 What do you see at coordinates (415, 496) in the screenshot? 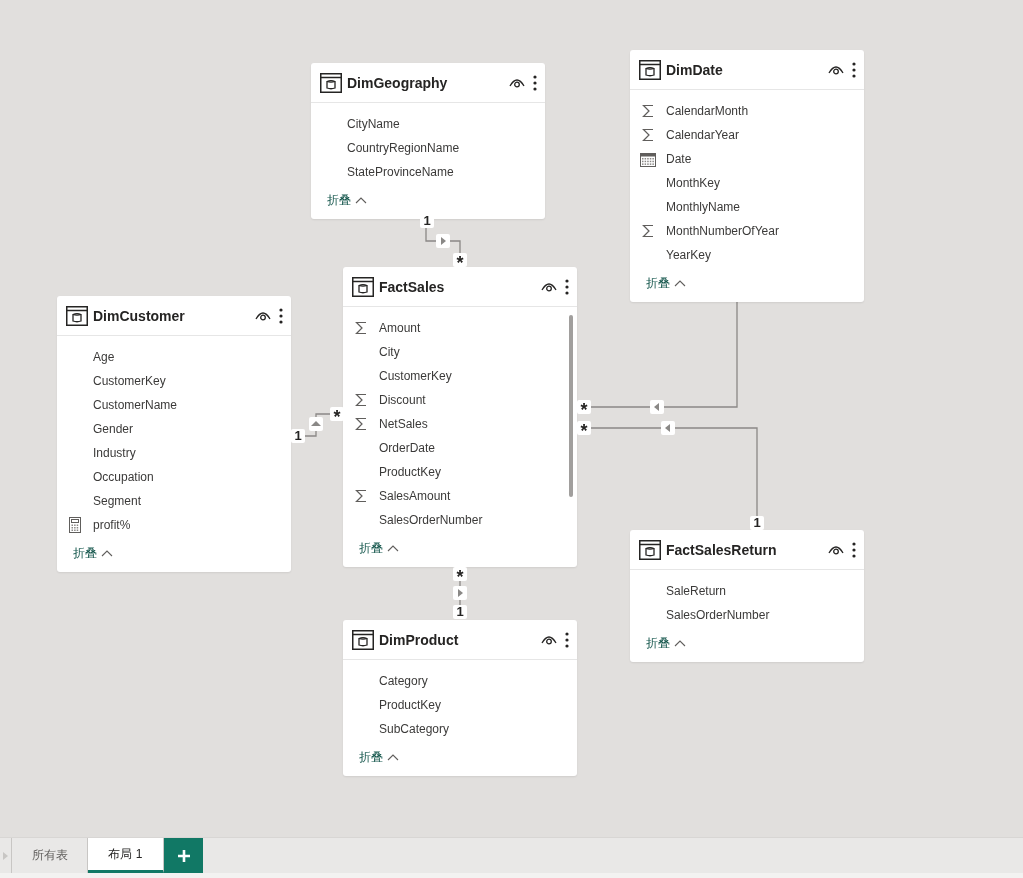
I see `field-name: SalesAmount` at bounding box center [415, 496].